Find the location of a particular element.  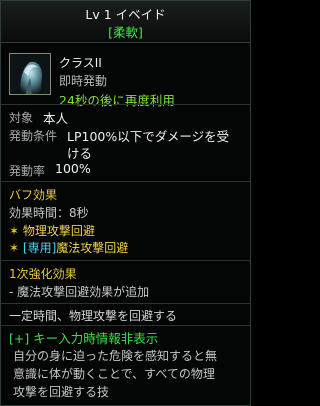

condition-value-line2: ける is located at coordinates (80, 153).